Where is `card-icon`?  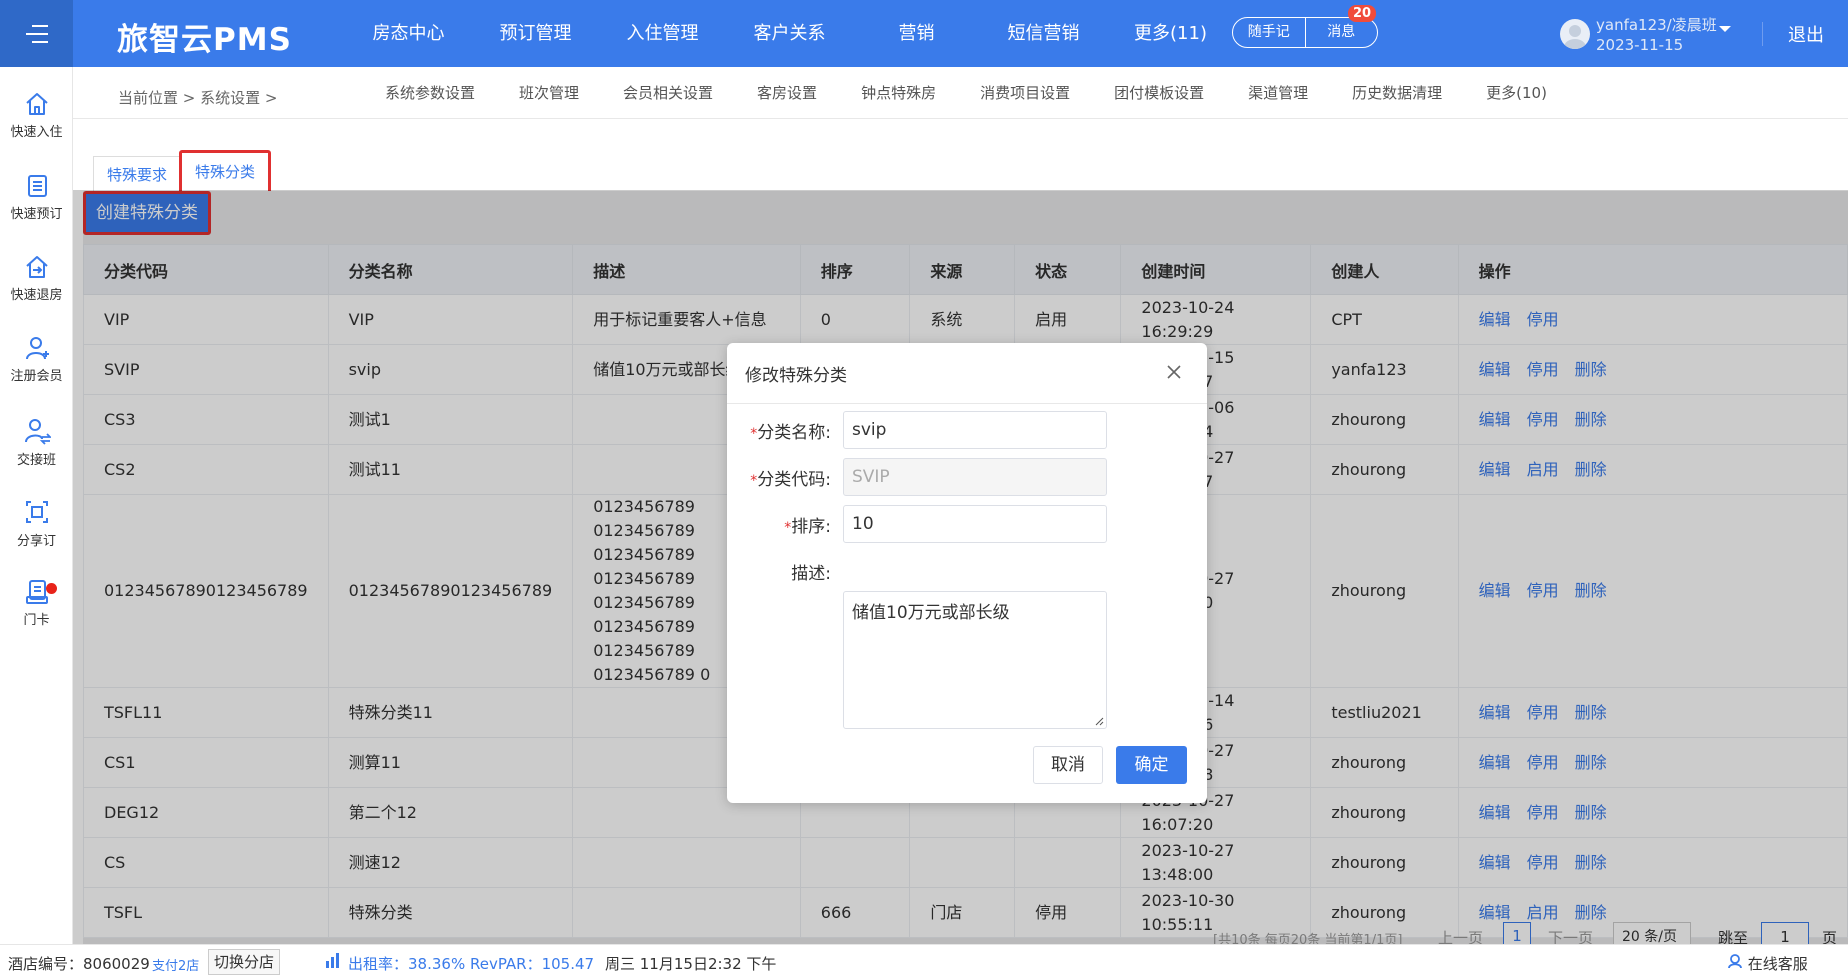
card-icon is located at coordinates (36, 592).